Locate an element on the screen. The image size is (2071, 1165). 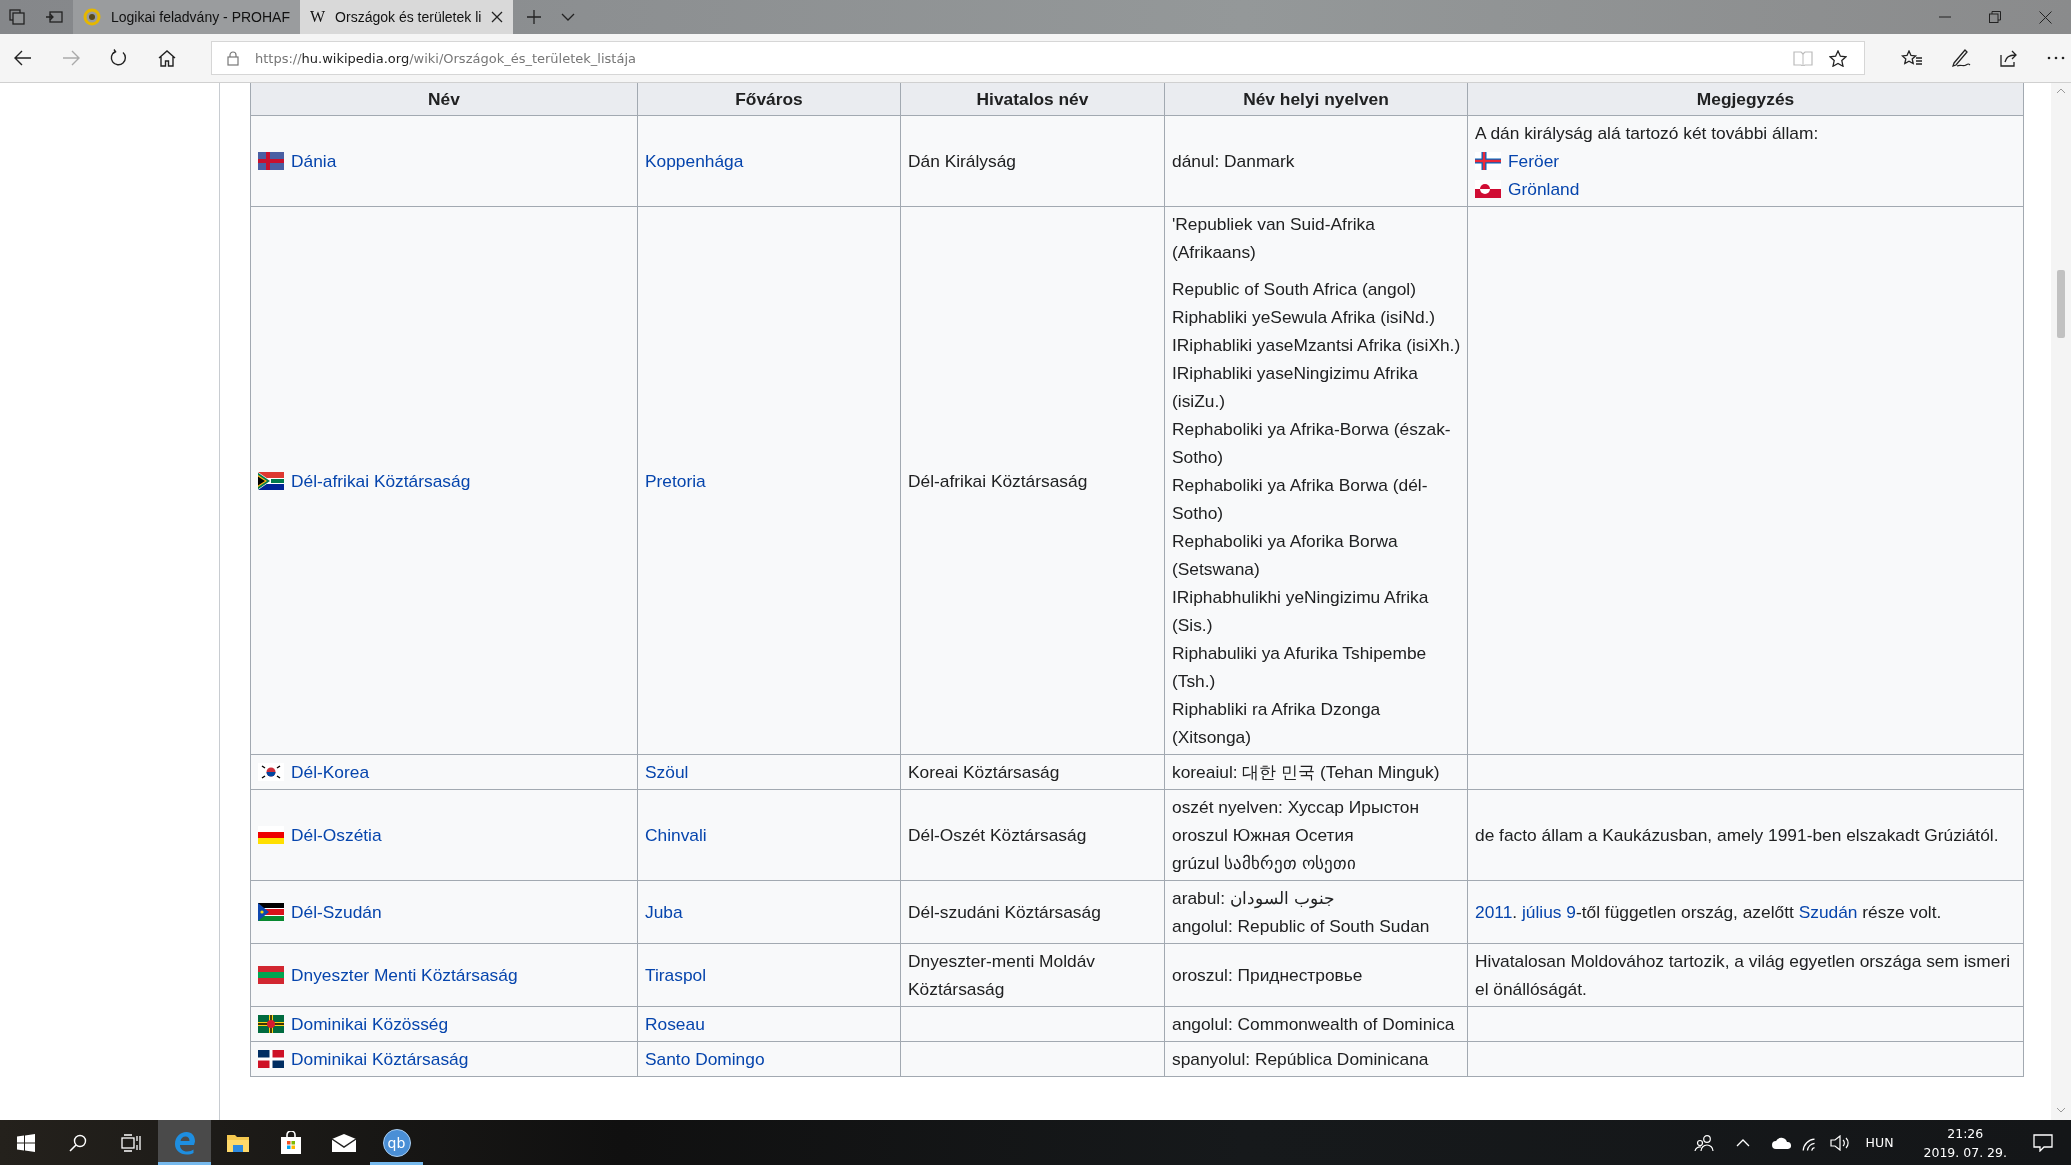
note-text: A dán királyság alá tartozó két további állam: is located at coordinates (1647, 133).